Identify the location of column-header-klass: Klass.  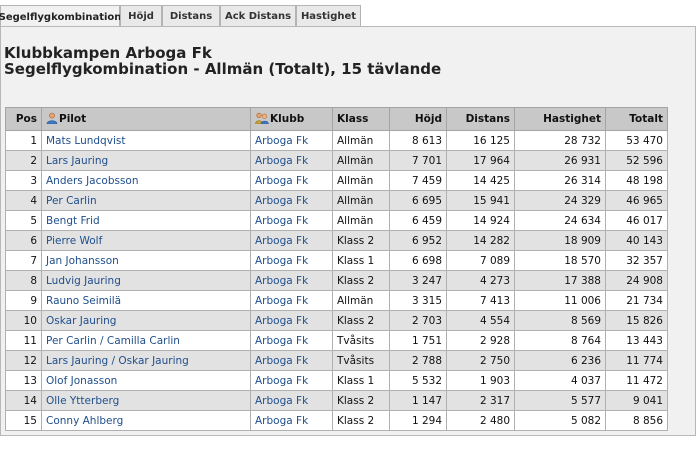
(361, 119).